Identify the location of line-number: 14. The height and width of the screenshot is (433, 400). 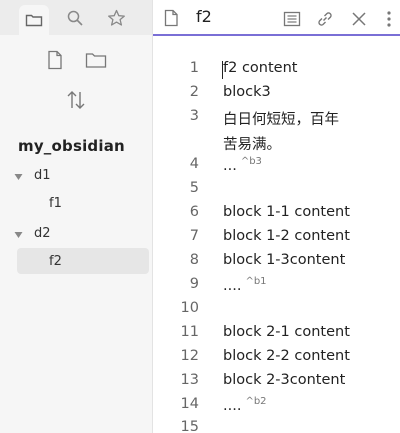
(189, 404).